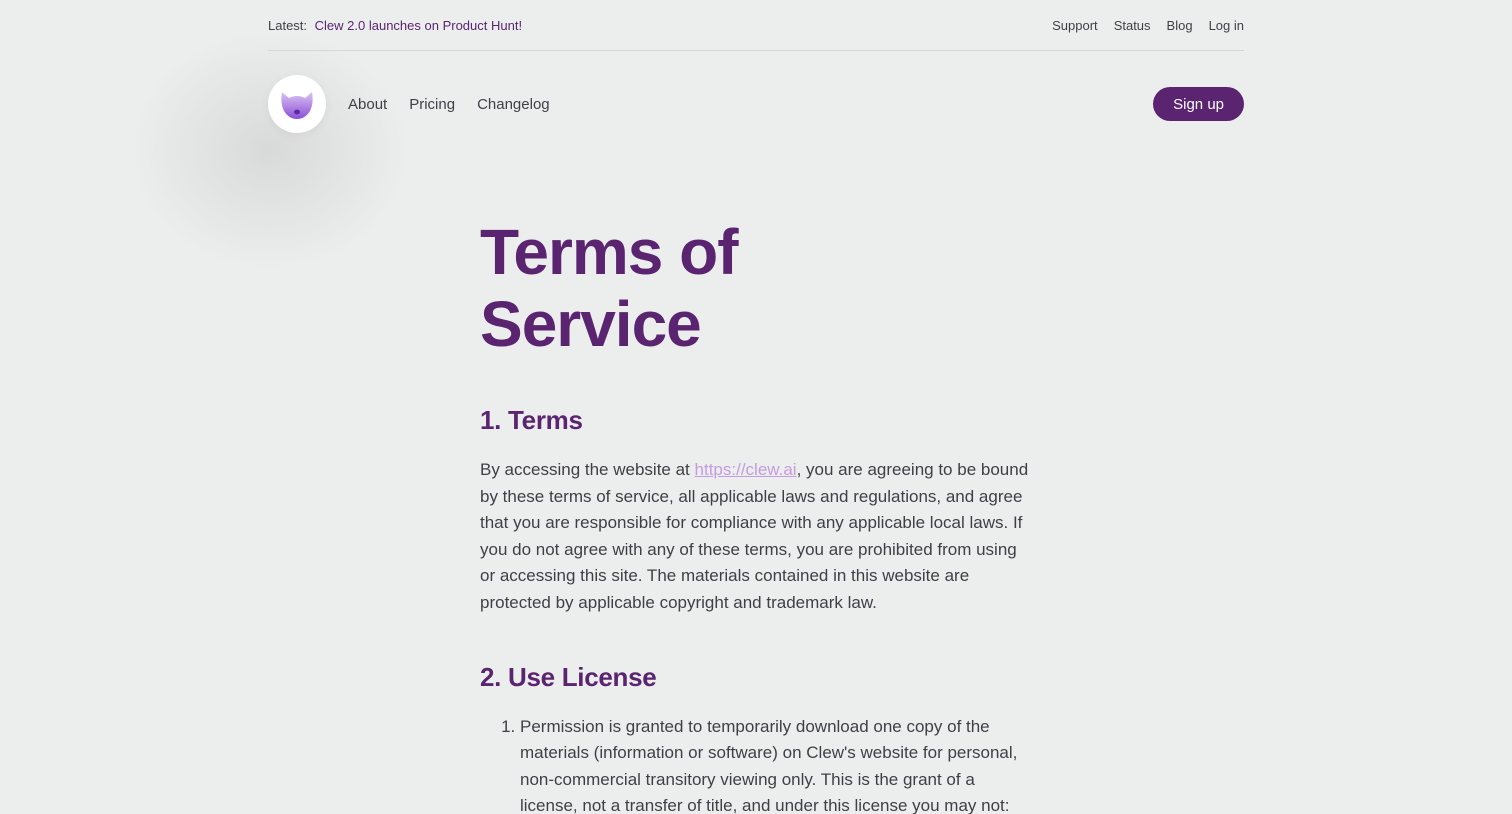  What do you see at coordinates (756, 104) in the screenshot?
I see `main-nav: About Pricing Changelog Sign up` at bounding box center [756, 104].